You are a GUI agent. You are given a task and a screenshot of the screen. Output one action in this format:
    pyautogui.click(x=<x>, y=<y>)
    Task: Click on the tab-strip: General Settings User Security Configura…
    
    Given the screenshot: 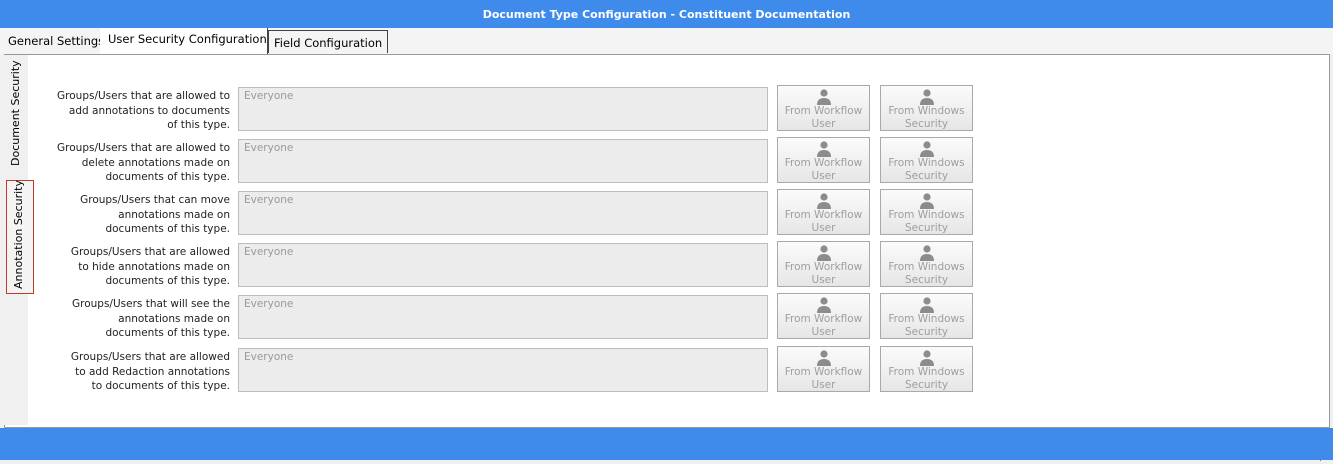 What is the action you would take?
    pyautogui.click(x=666, y=41)
    